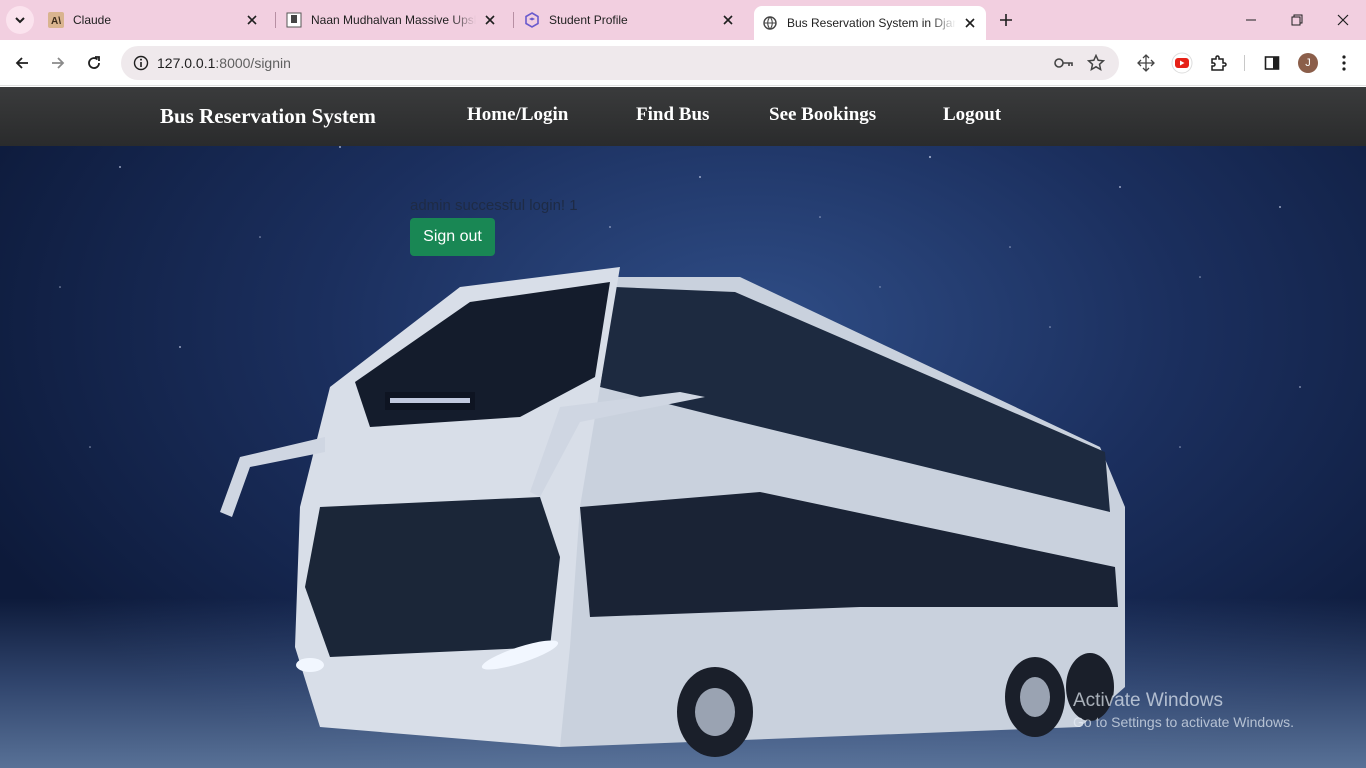  What do you see at coordinates (532, 20) in the screenshot?
I see `hex-icon` at bounding box center [532, 20].